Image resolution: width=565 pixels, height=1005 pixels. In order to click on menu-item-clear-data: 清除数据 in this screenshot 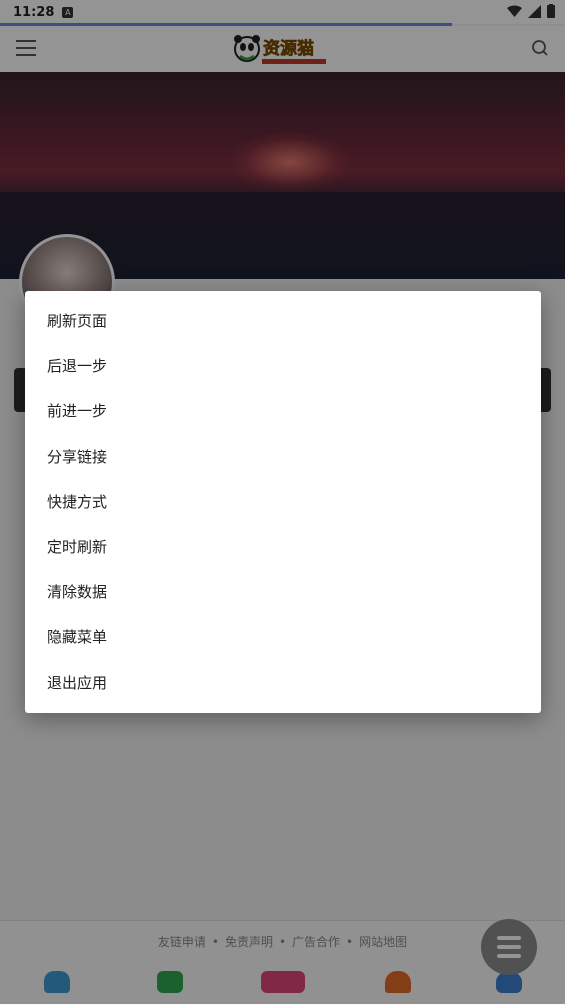, I will do `click(283, 592)`.